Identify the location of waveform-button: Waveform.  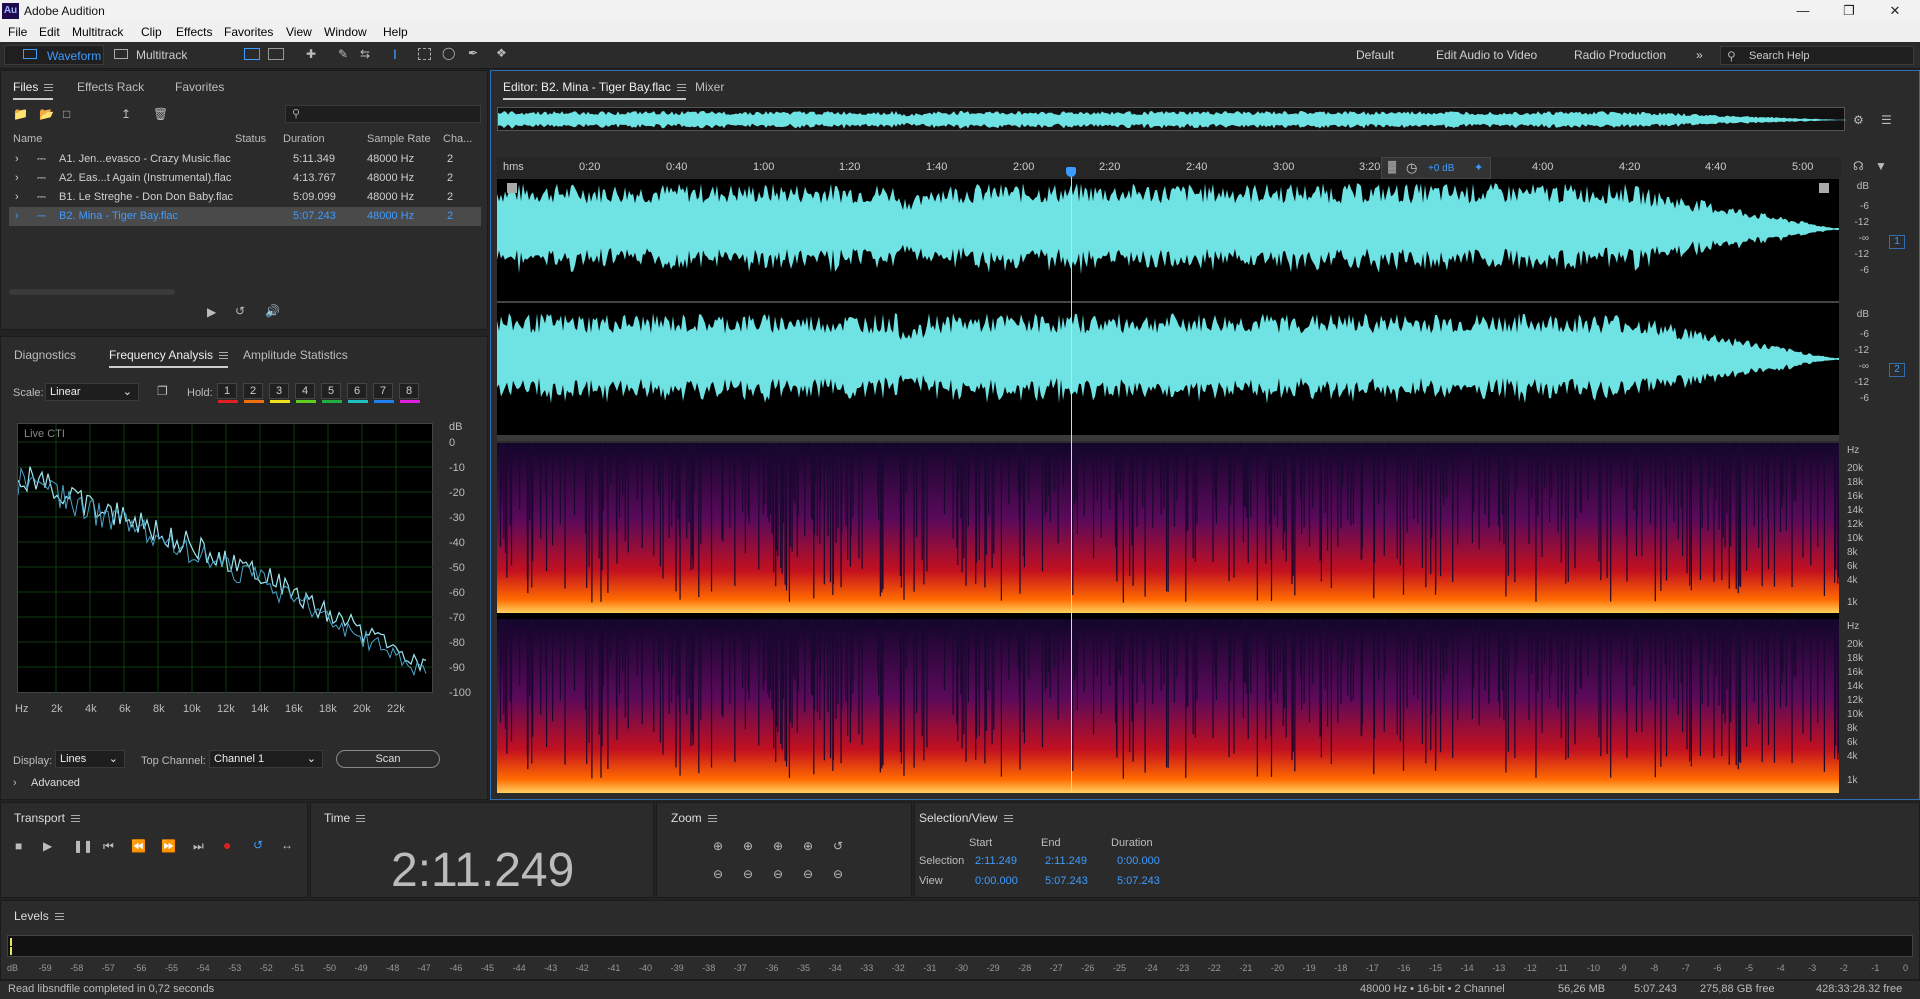
(54, 55).